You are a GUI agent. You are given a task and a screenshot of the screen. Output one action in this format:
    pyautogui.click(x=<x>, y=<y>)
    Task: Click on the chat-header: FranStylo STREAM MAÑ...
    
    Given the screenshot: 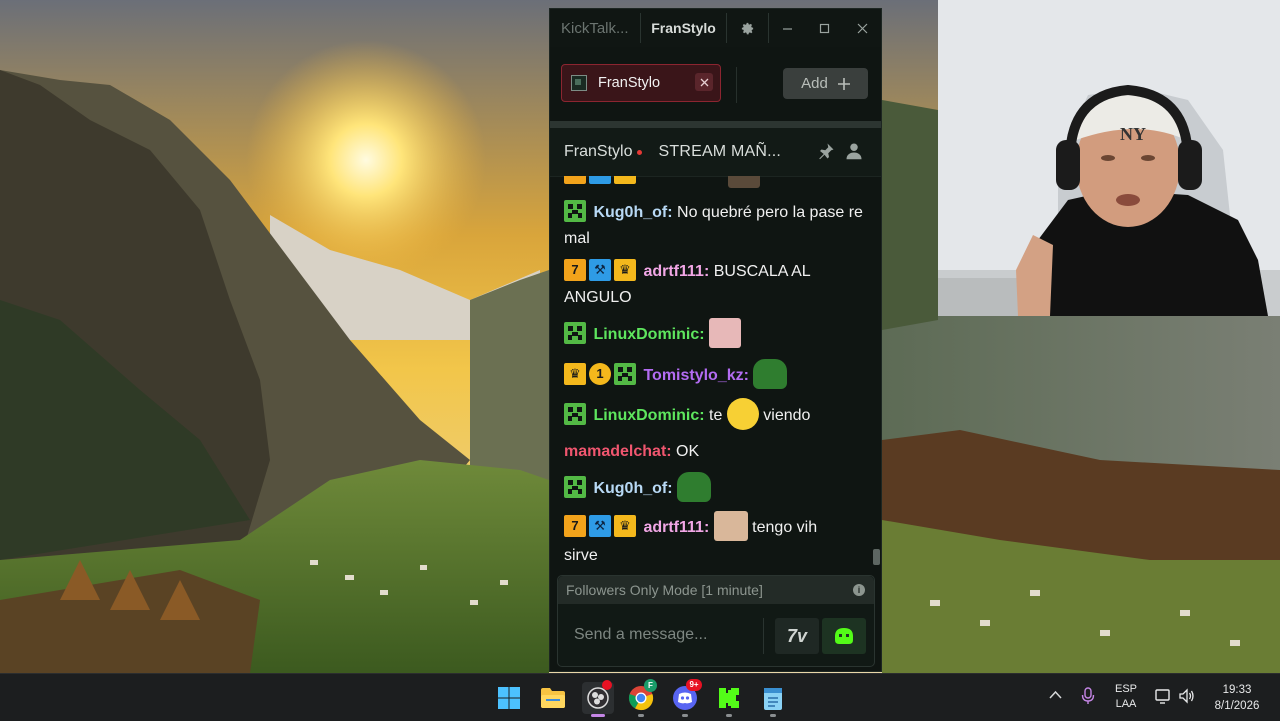 What is the action you would take?
    pyautogui.click(x=715, y=152)
    